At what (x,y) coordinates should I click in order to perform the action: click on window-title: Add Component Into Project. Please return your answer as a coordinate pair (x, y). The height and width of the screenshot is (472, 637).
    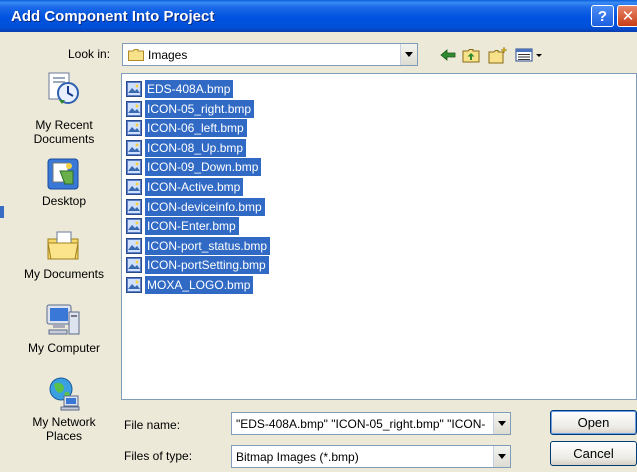
    Looking at the image, I should click on (113, 16).